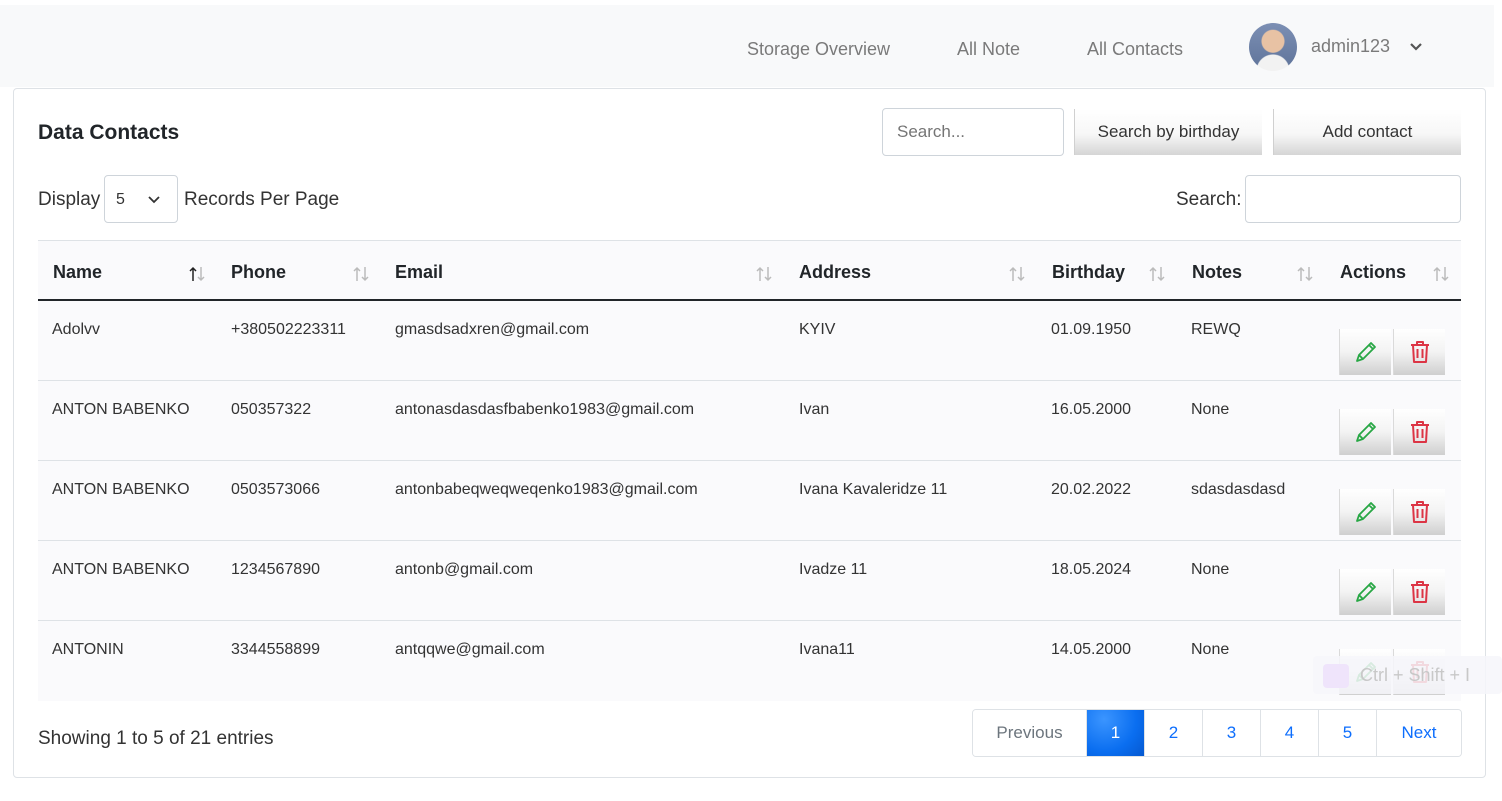 This screenshot has height=801, width=1502. What do you see at coordinates (1217, 272) in the screenshot?
I see `column-header-notes: Notes` at bounding box center [1217, 272].